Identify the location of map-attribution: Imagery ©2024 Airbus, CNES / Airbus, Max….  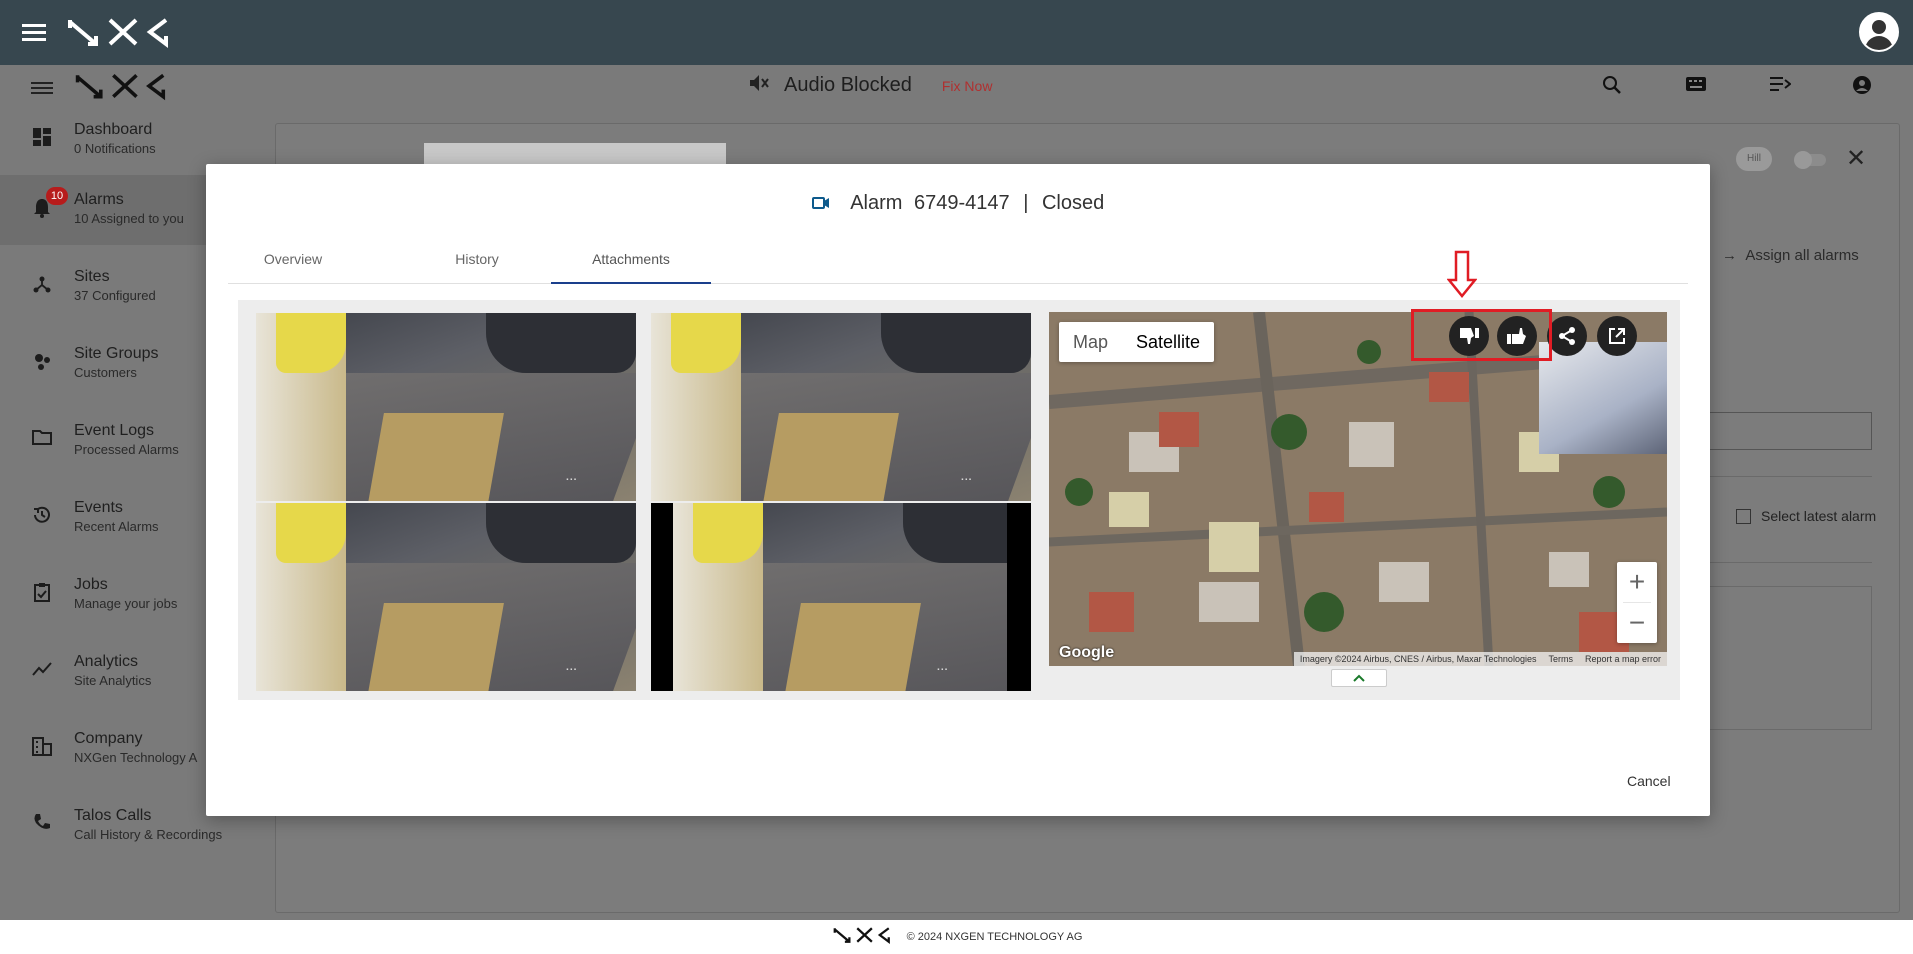
(1480, 659).